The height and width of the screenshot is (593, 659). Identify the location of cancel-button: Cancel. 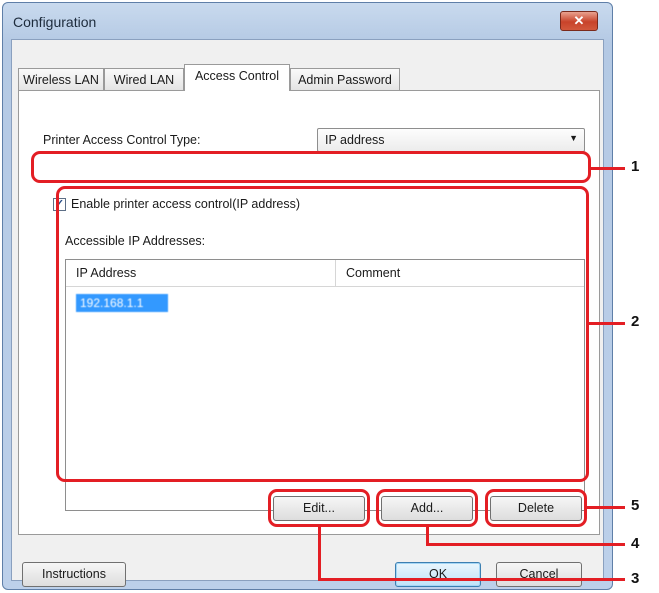
(539, 574).